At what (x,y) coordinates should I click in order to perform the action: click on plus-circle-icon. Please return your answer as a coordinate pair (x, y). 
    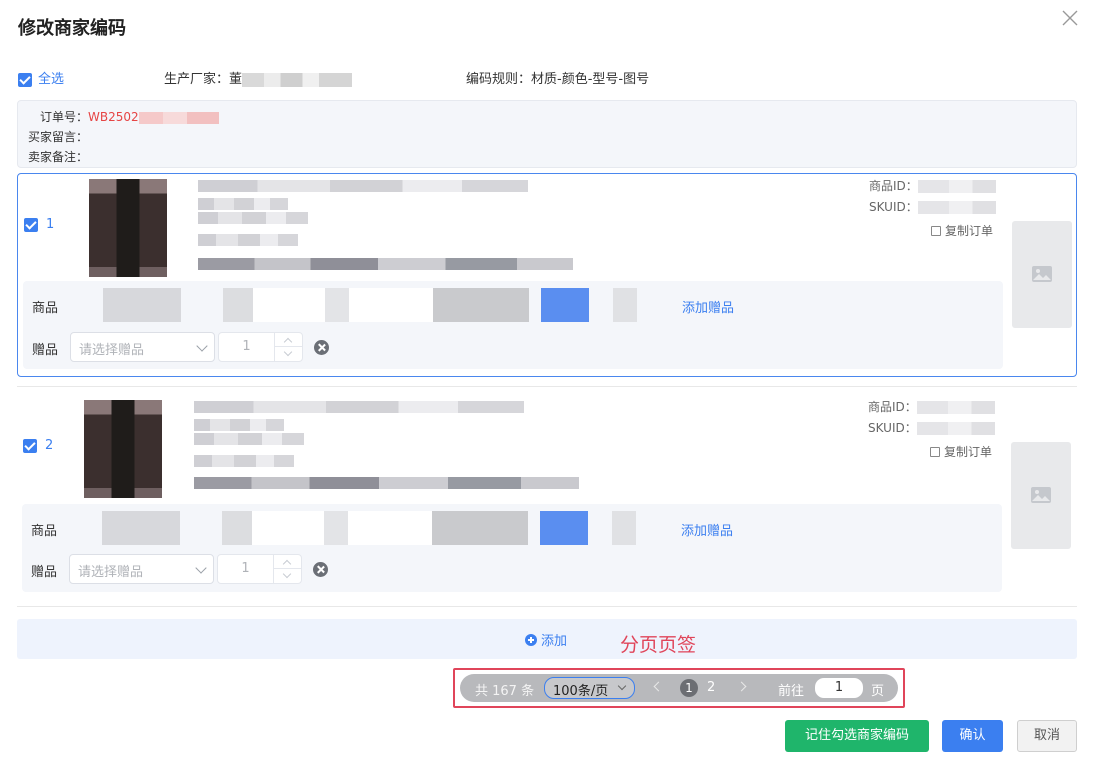
    Looking at the image, I should click on (531, 640).